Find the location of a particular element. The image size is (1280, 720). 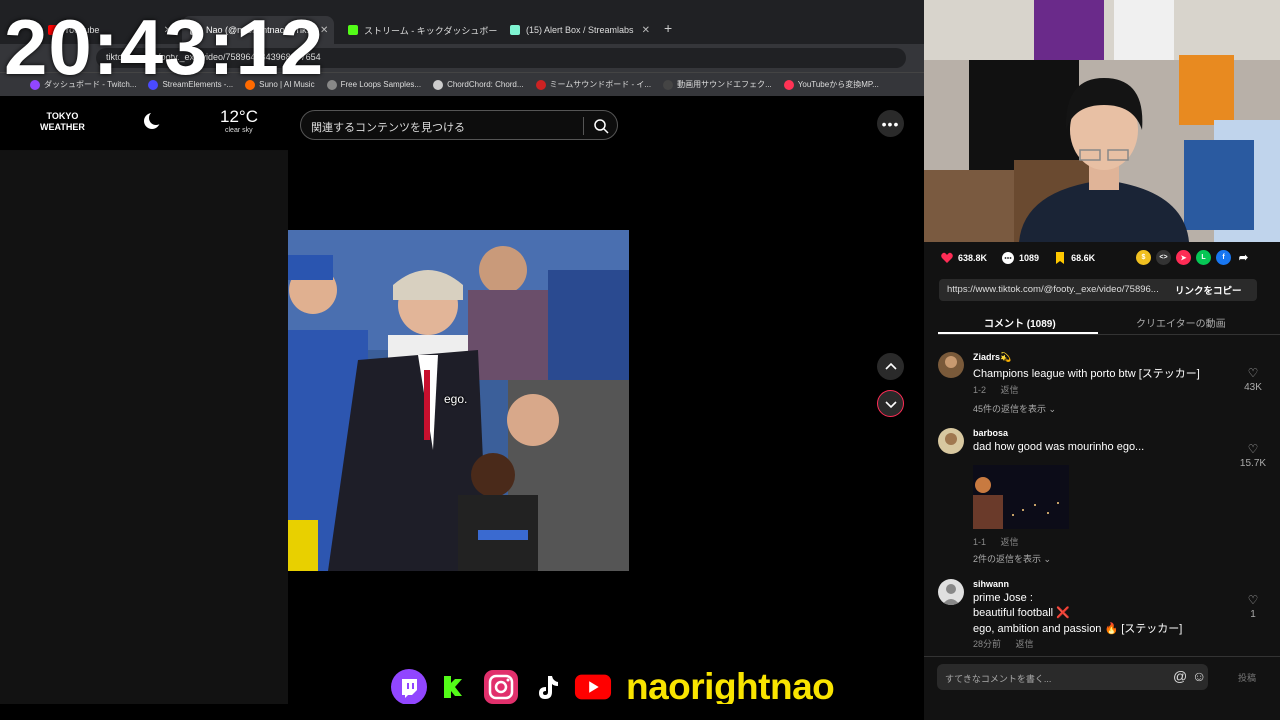

comment-date: 28分前 is located at coordinates (987, 644).